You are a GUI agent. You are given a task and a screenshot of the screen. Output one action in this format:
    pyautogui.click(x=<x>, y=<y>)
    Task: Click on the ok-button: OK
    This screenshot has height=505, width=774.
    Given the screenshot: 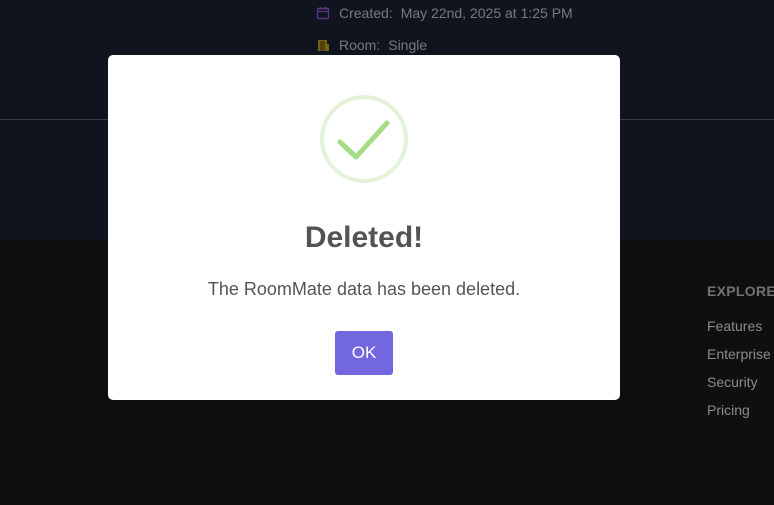 What is the action you would take?
    pyautogui.click(x=364, y=353)
    